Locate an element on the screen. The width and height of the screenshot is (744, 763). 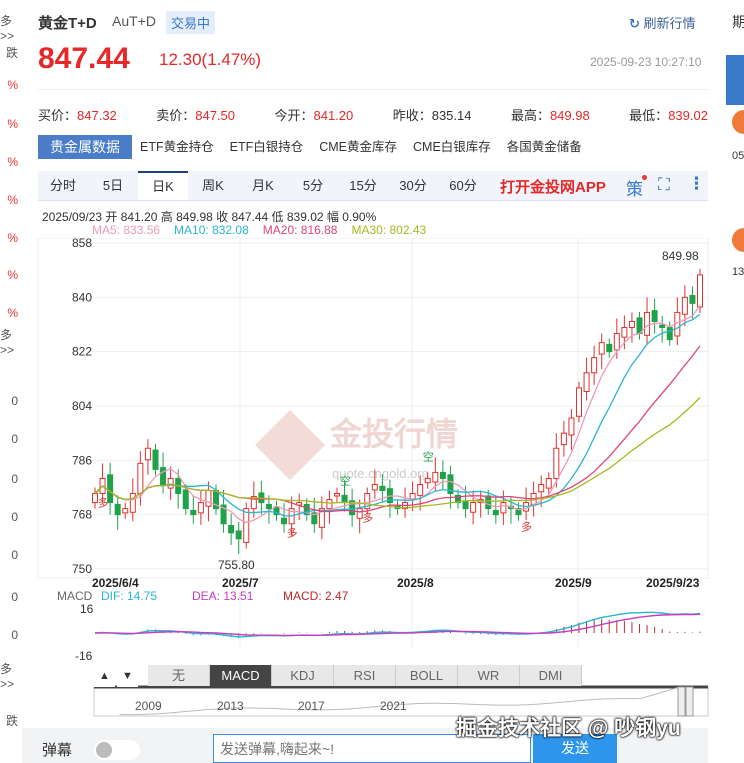
danmaku-label: 弹幕 is located at coordinates (57, 750).